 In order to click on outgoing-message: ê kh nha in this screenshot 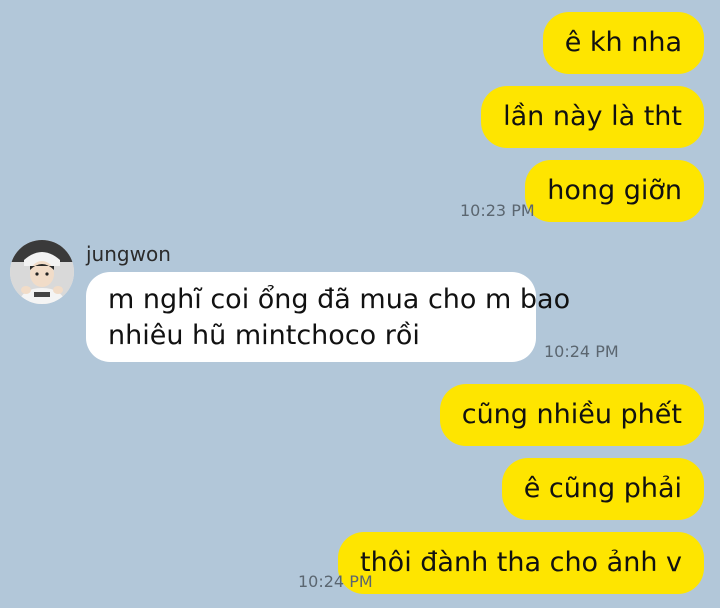, I will do `click(623, 43)`.